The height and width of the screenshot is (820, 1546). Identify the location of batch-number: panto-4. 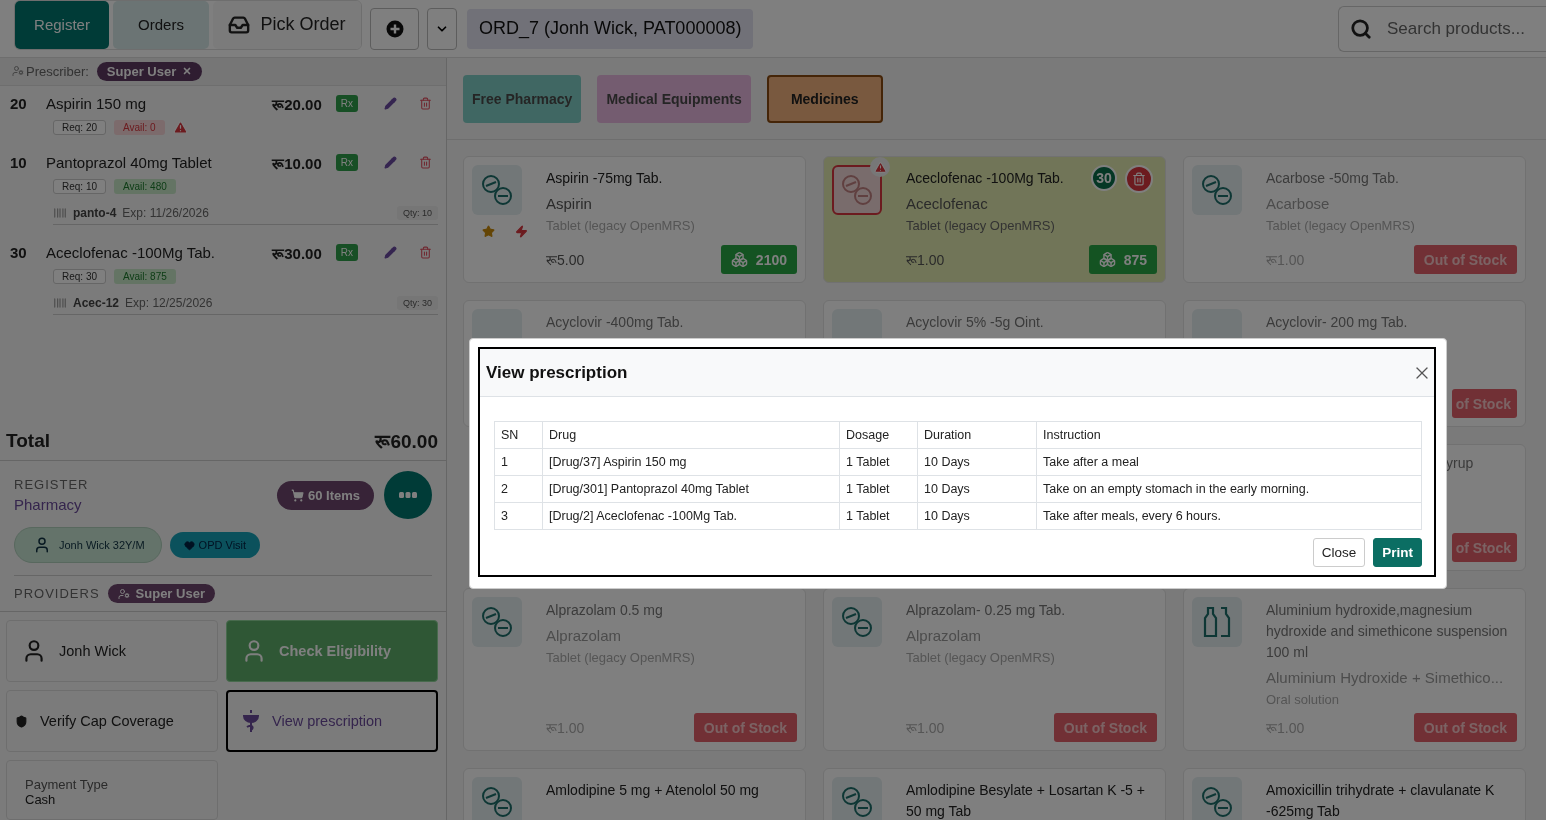
(95, 212).